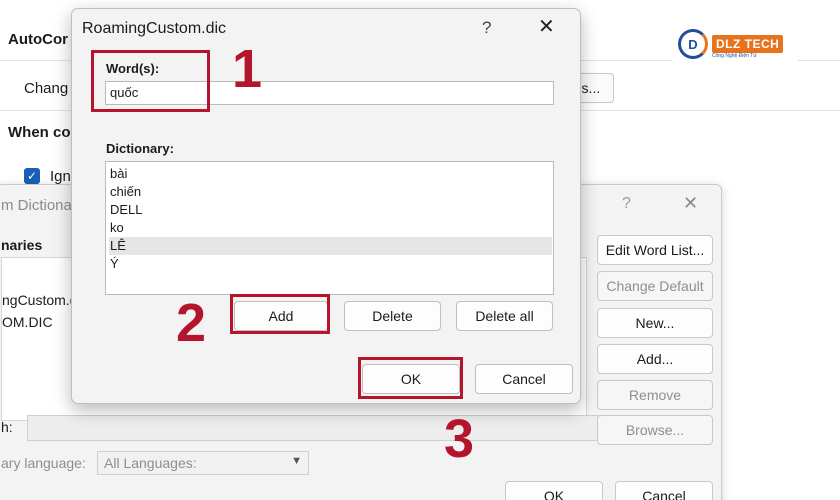  Describe the element at coordinates (154, 28) in the screenshot. I see `dialog-title: RoamingCustom.dic` at that location.